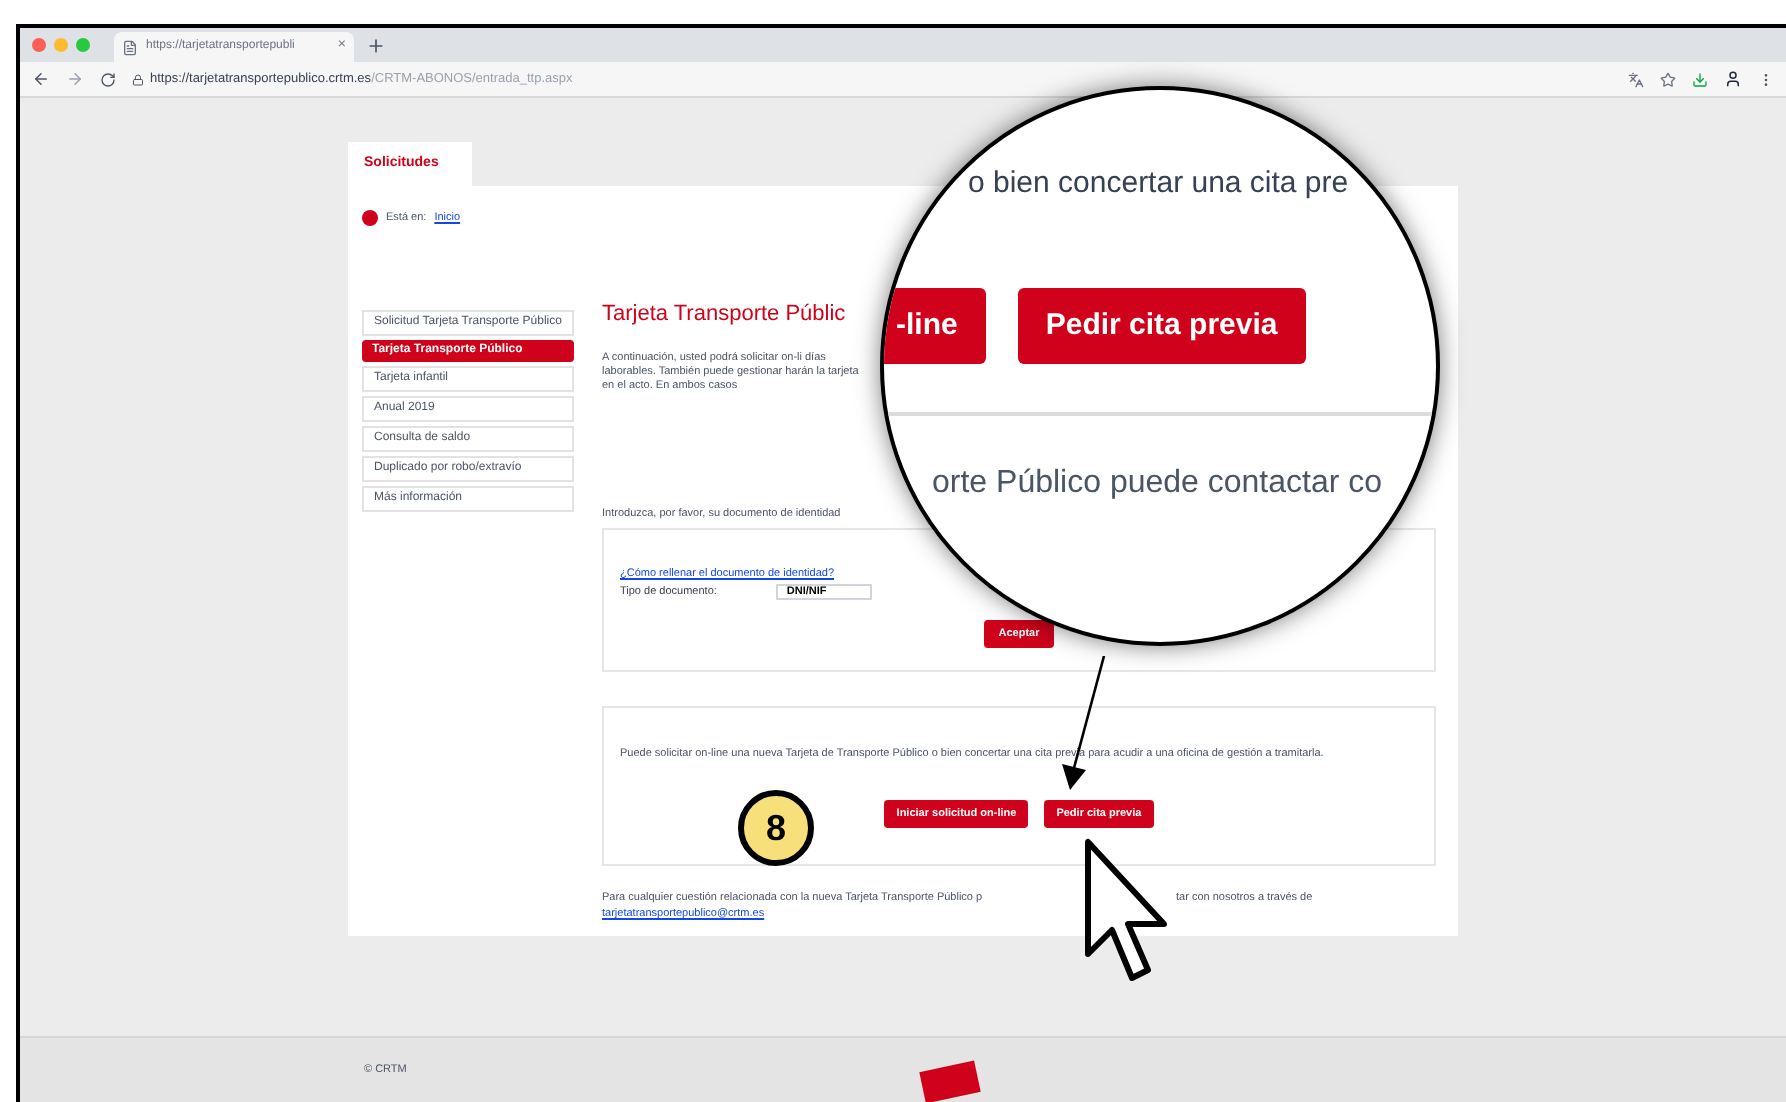 This screenshot has height=1102, width=1786. I want to click on forward-icon, so click(75, 79).